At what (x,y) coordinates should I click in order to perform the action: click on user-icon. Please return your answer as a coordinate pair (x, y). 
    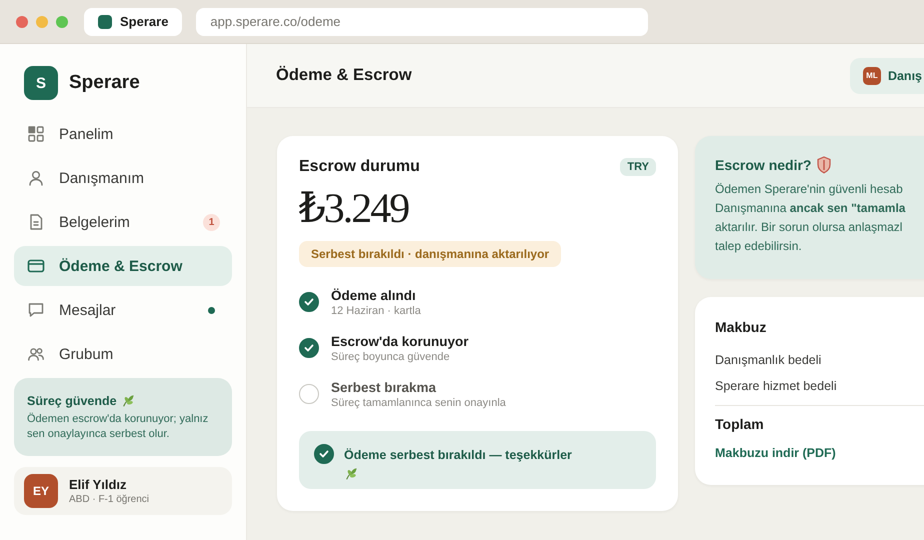
    Looking at the image, I should click on (36, 178).